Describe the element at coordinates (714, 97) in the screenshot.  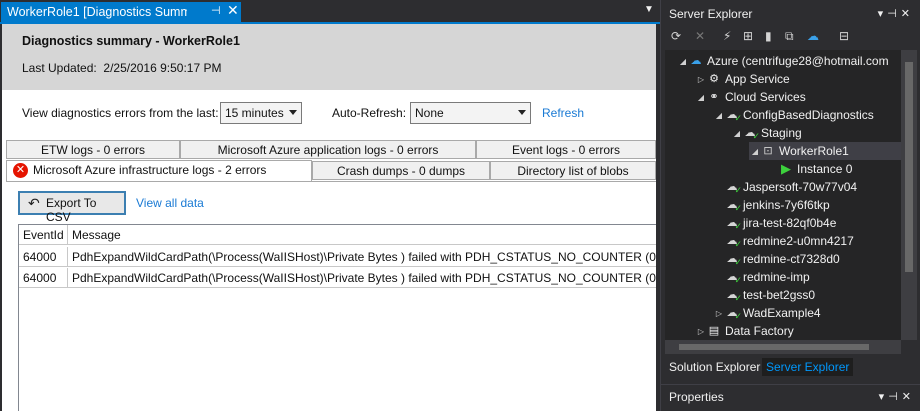
I see `cloud-services-icon: ⚭` at that location.